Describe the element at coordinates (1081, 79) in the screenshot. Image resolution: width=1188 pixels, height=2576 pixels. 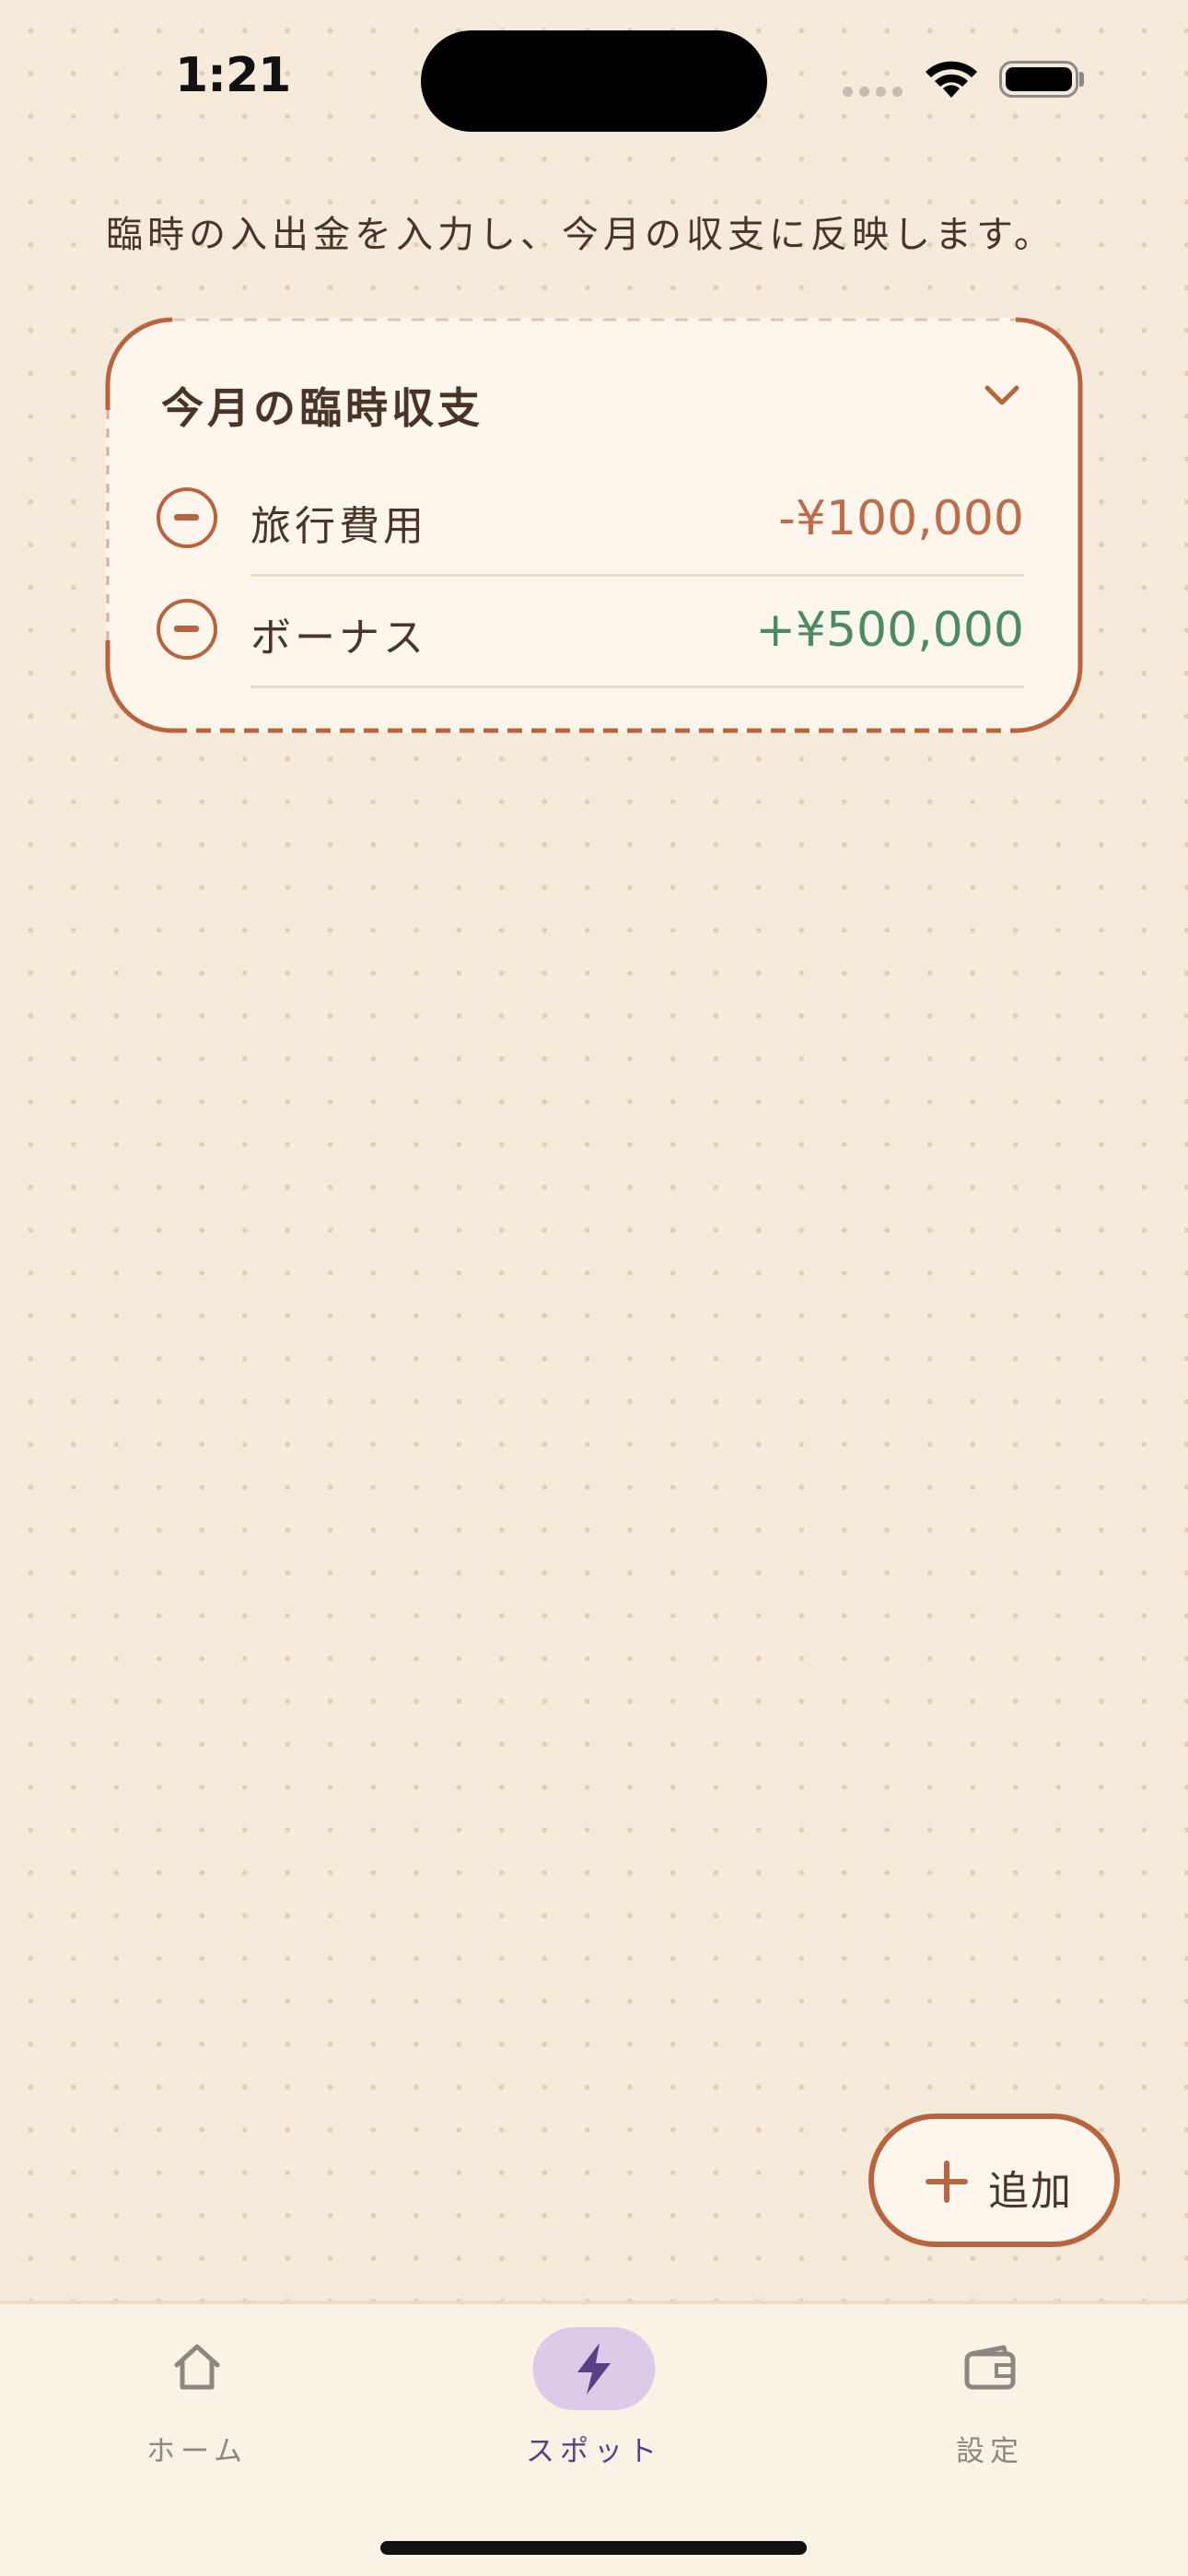
I see `battery-cap` at that location.